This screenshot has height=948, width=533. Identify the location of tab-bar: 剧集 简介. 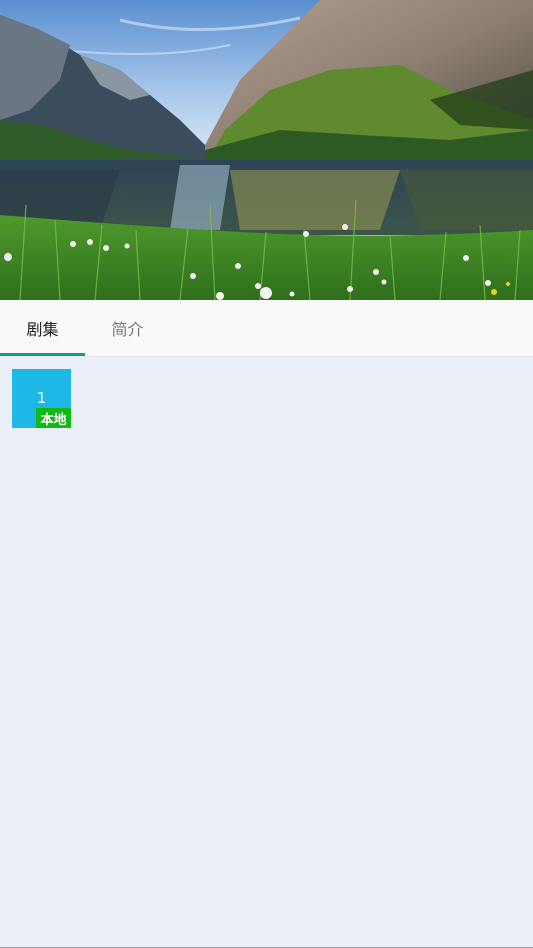
(266, 328).